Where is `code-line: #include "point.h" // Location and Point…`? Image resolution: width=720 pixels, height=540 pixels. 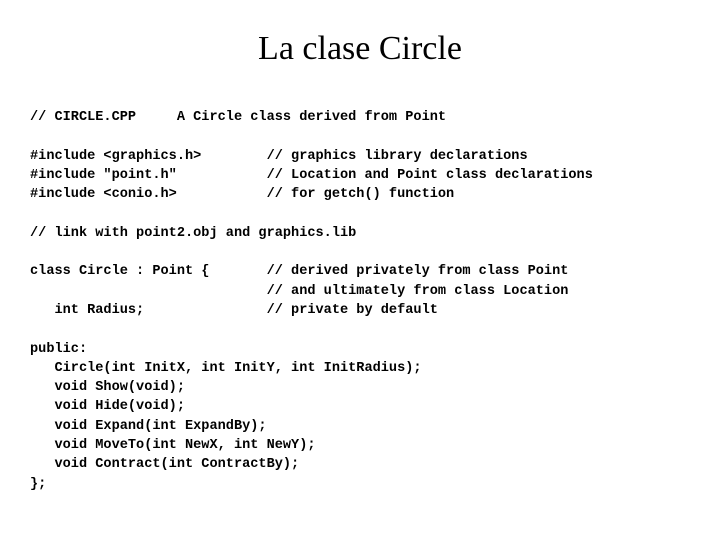 code-line: #include "point.h" // Location and Point… is located at coordinates (311, 175).